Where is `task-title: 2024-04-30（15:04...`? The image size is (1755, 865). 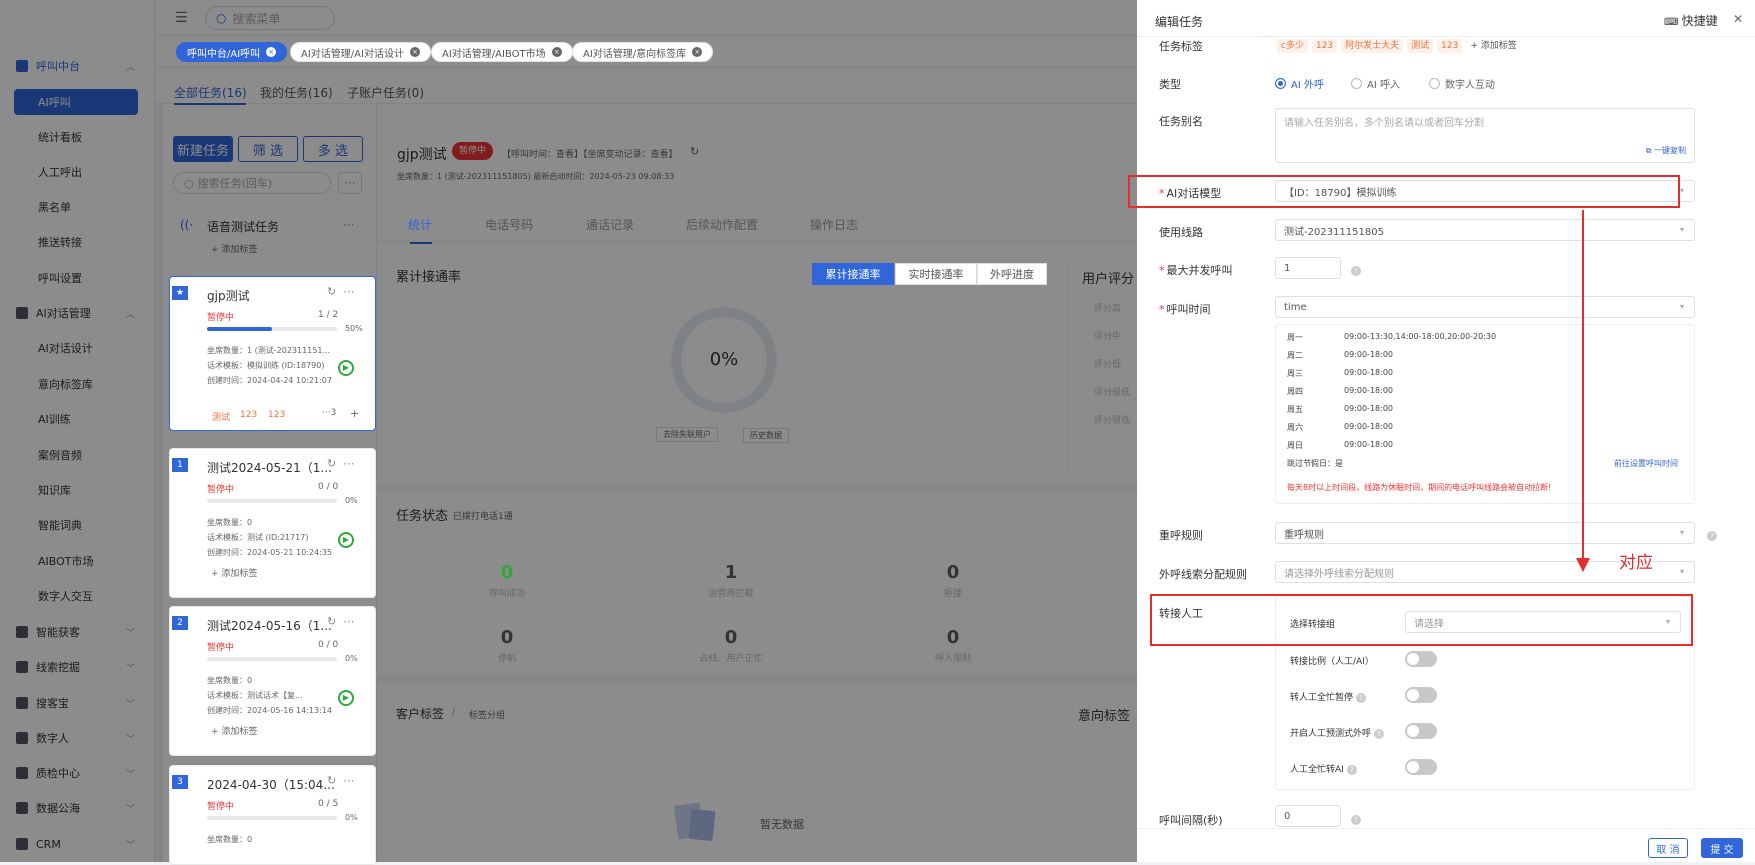
task-title: 2024-04-30（15:04... is located at coordinates (271, 784).